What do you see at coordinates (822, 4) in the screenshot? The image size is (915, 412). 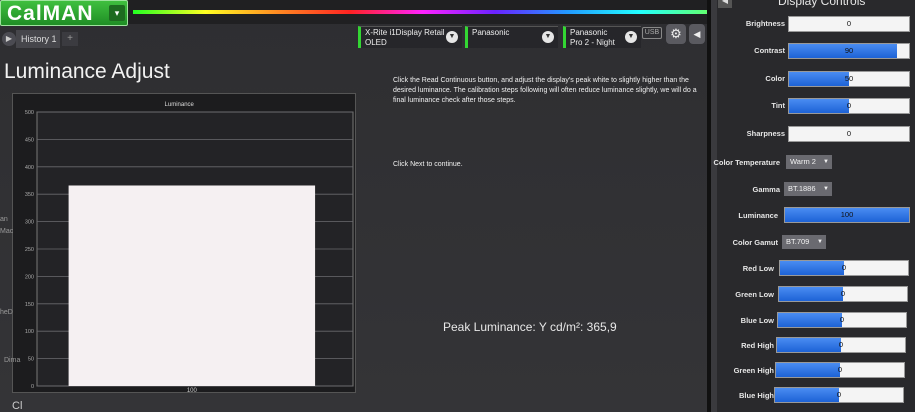 I see `panel-title: Display Controls` at bounding box center [822, 4].